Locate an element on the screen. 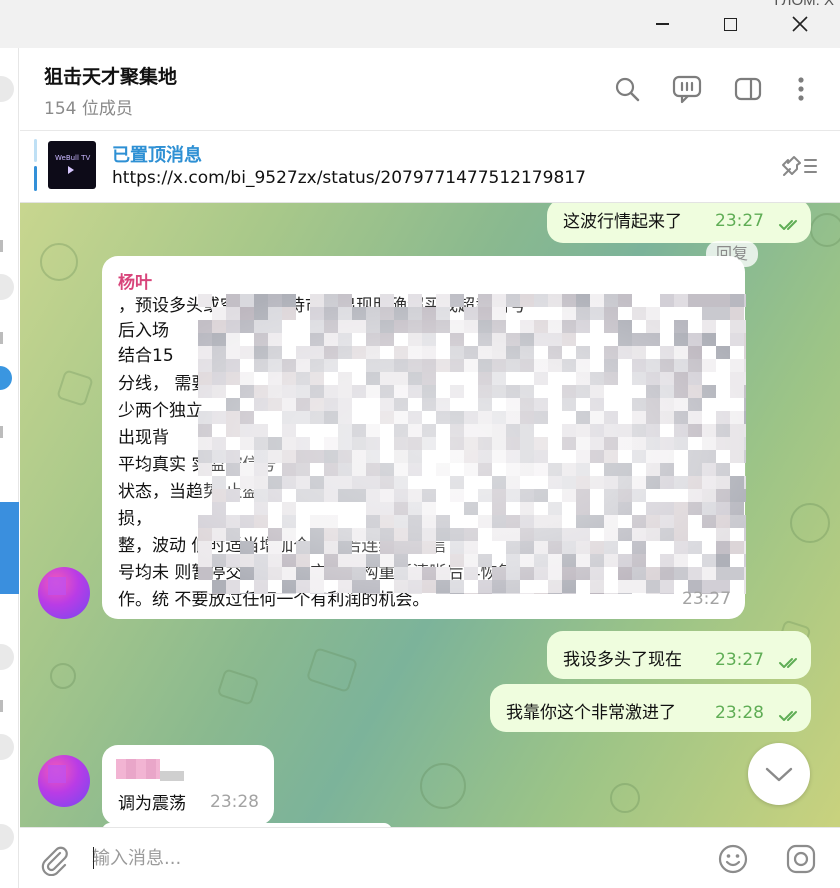 The height and width of the screenshot is (888, 840). close-button is located at coordinates (800, 24).